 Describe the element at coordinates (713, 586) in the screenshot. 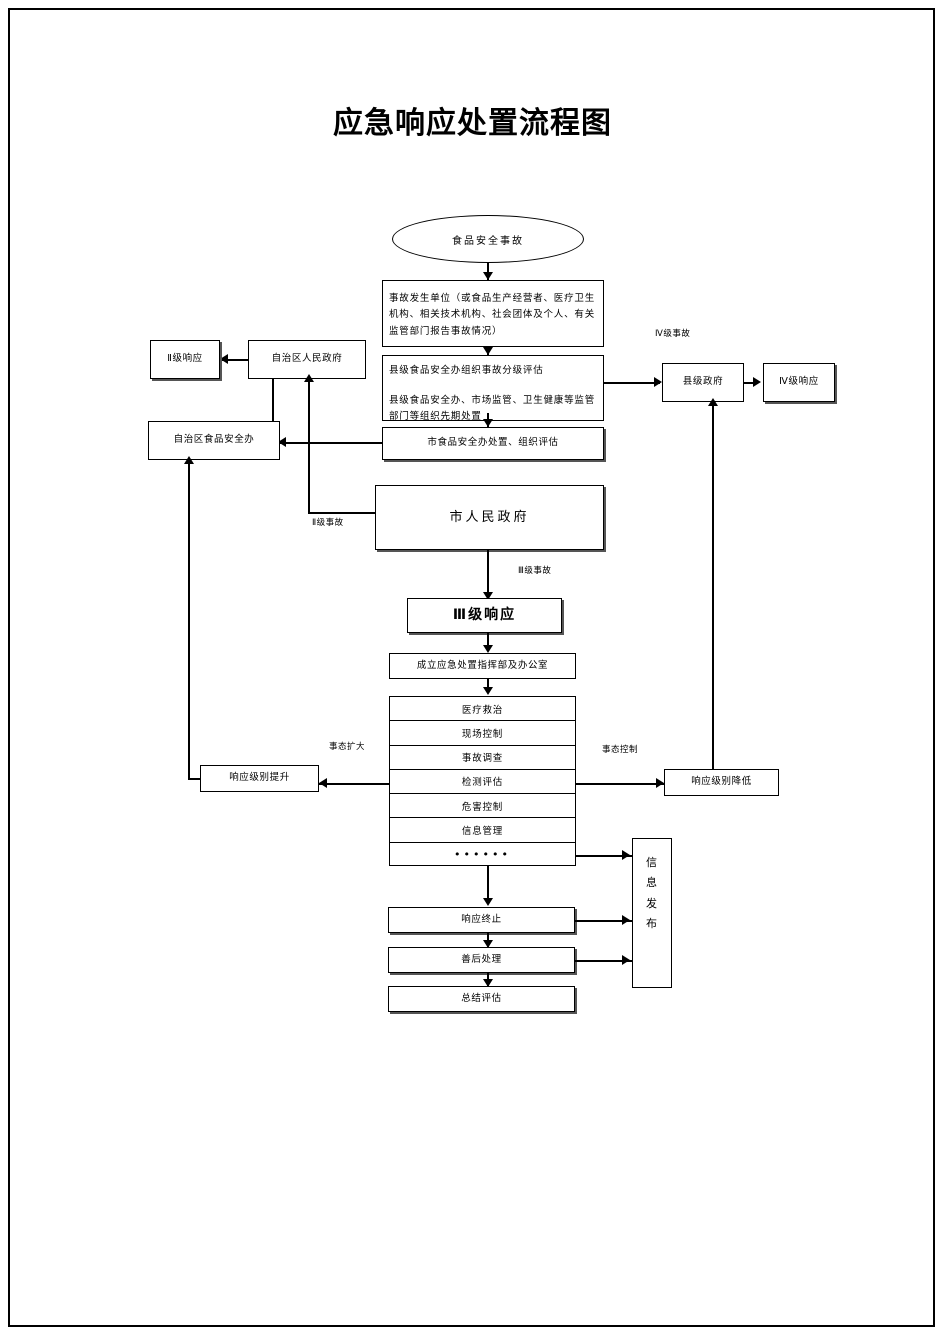

I see `edge-downgrade-to-county-gov` at that location.